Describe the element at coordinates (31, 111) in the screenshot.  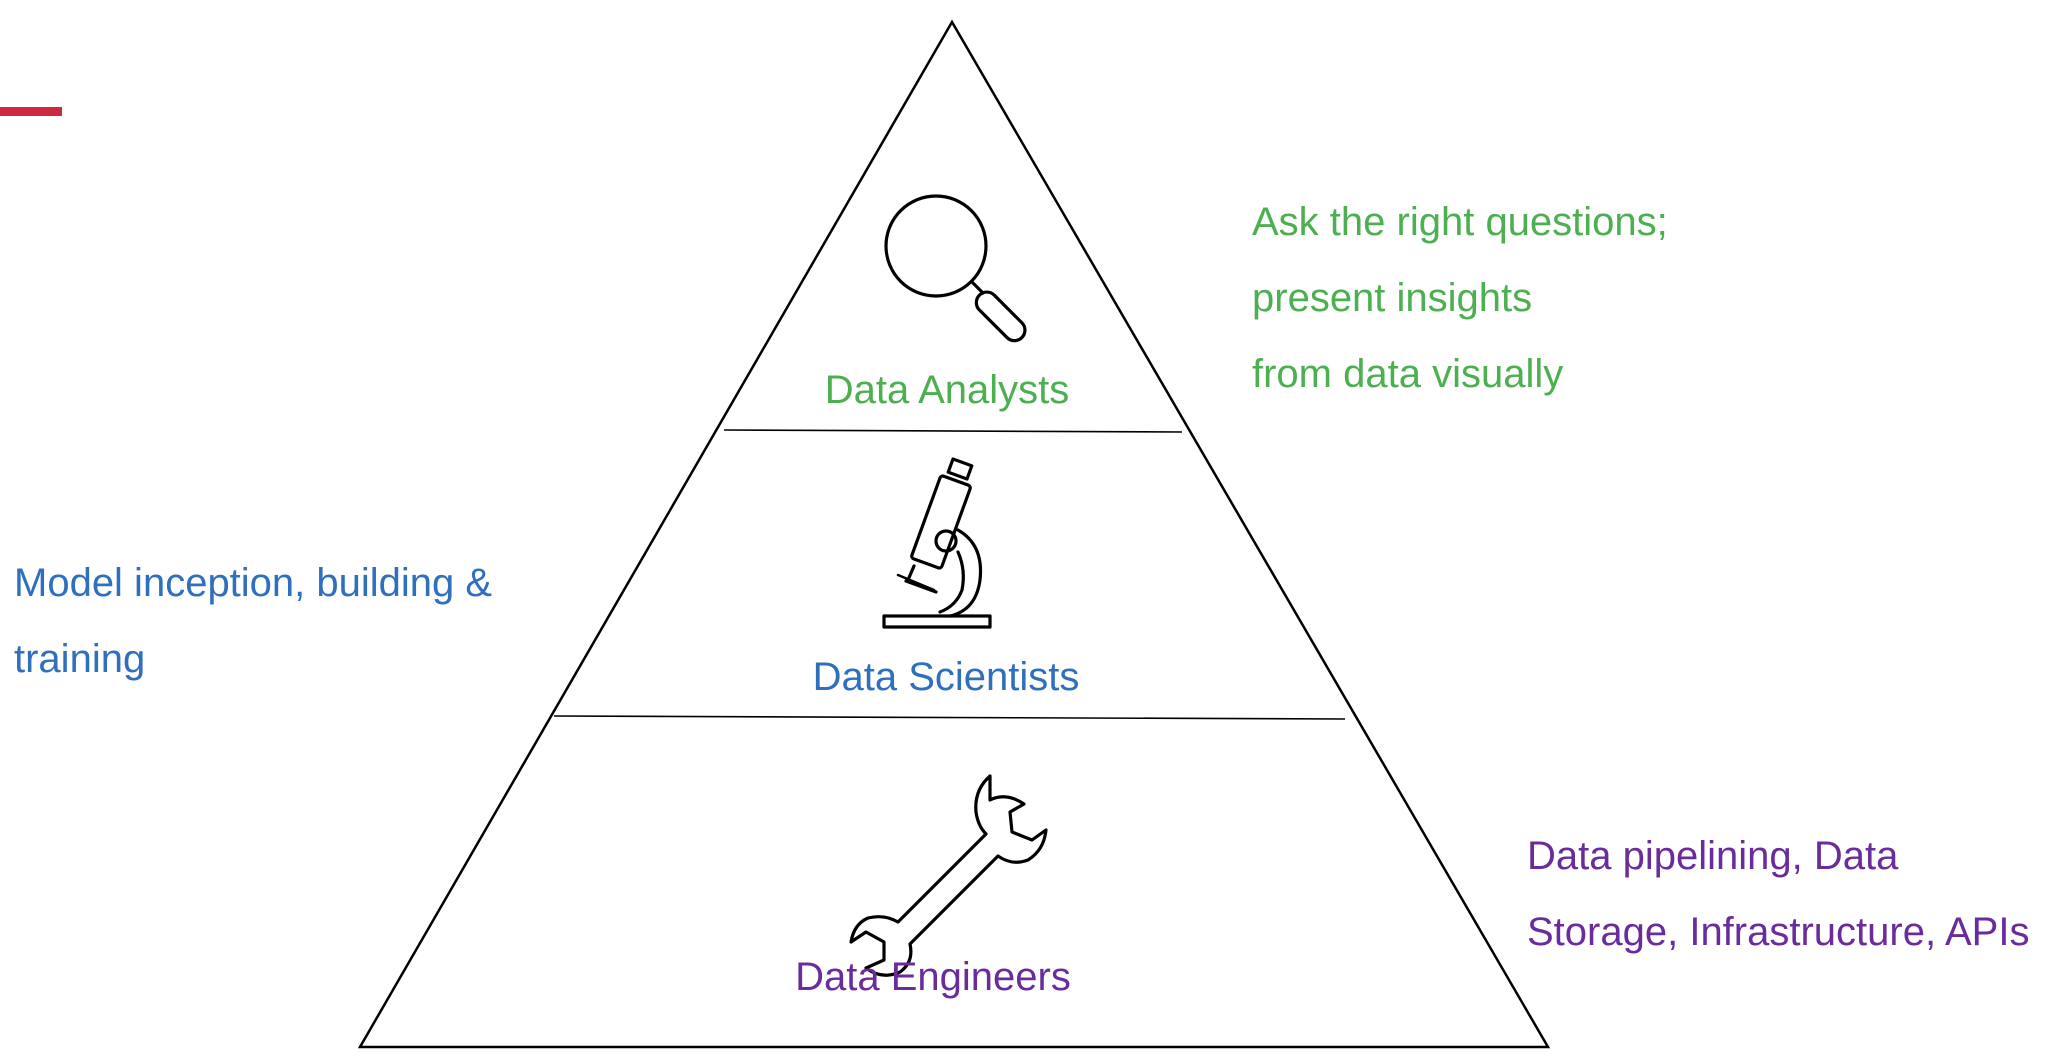
I see `accent-bar` at that location.